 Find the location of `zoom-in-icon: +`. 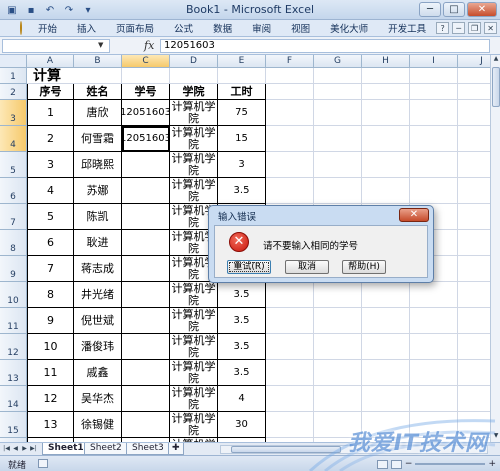

zoom-in-icon: + is located at coordinates (492, 464).